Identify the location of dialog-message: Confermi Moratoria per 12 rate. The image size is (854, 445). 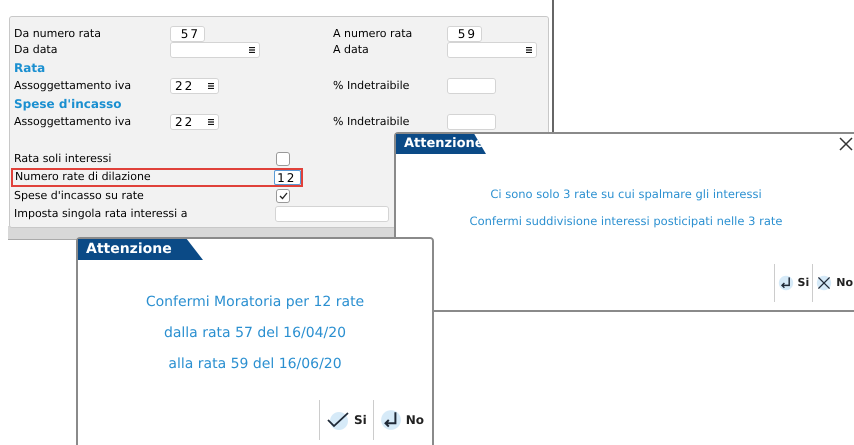
(255, 302).